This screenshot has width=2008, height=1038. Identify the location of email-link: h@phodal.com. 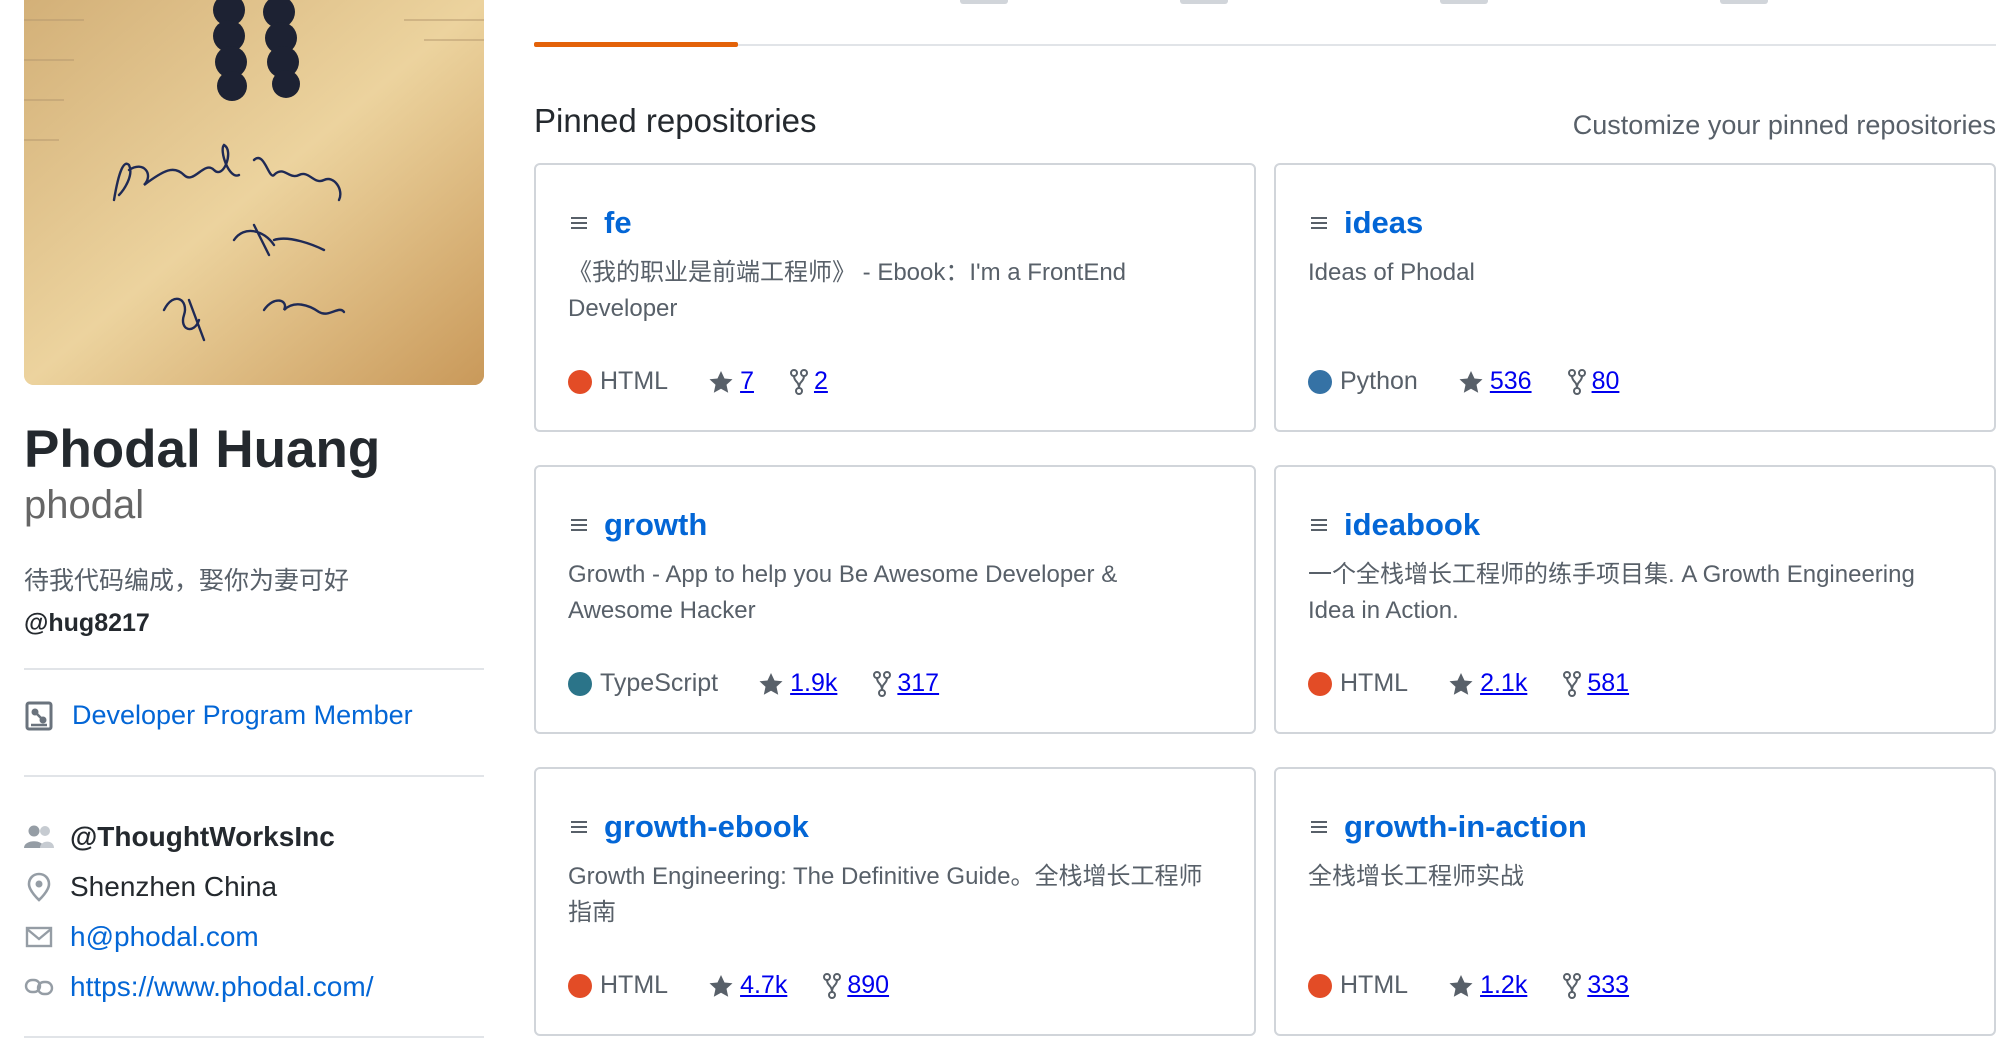
(164, 937).